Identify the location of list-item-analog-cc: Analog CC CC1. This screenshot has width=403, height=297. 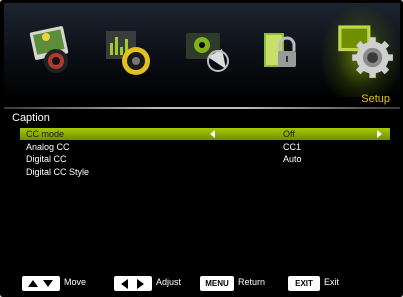
(205, 147).